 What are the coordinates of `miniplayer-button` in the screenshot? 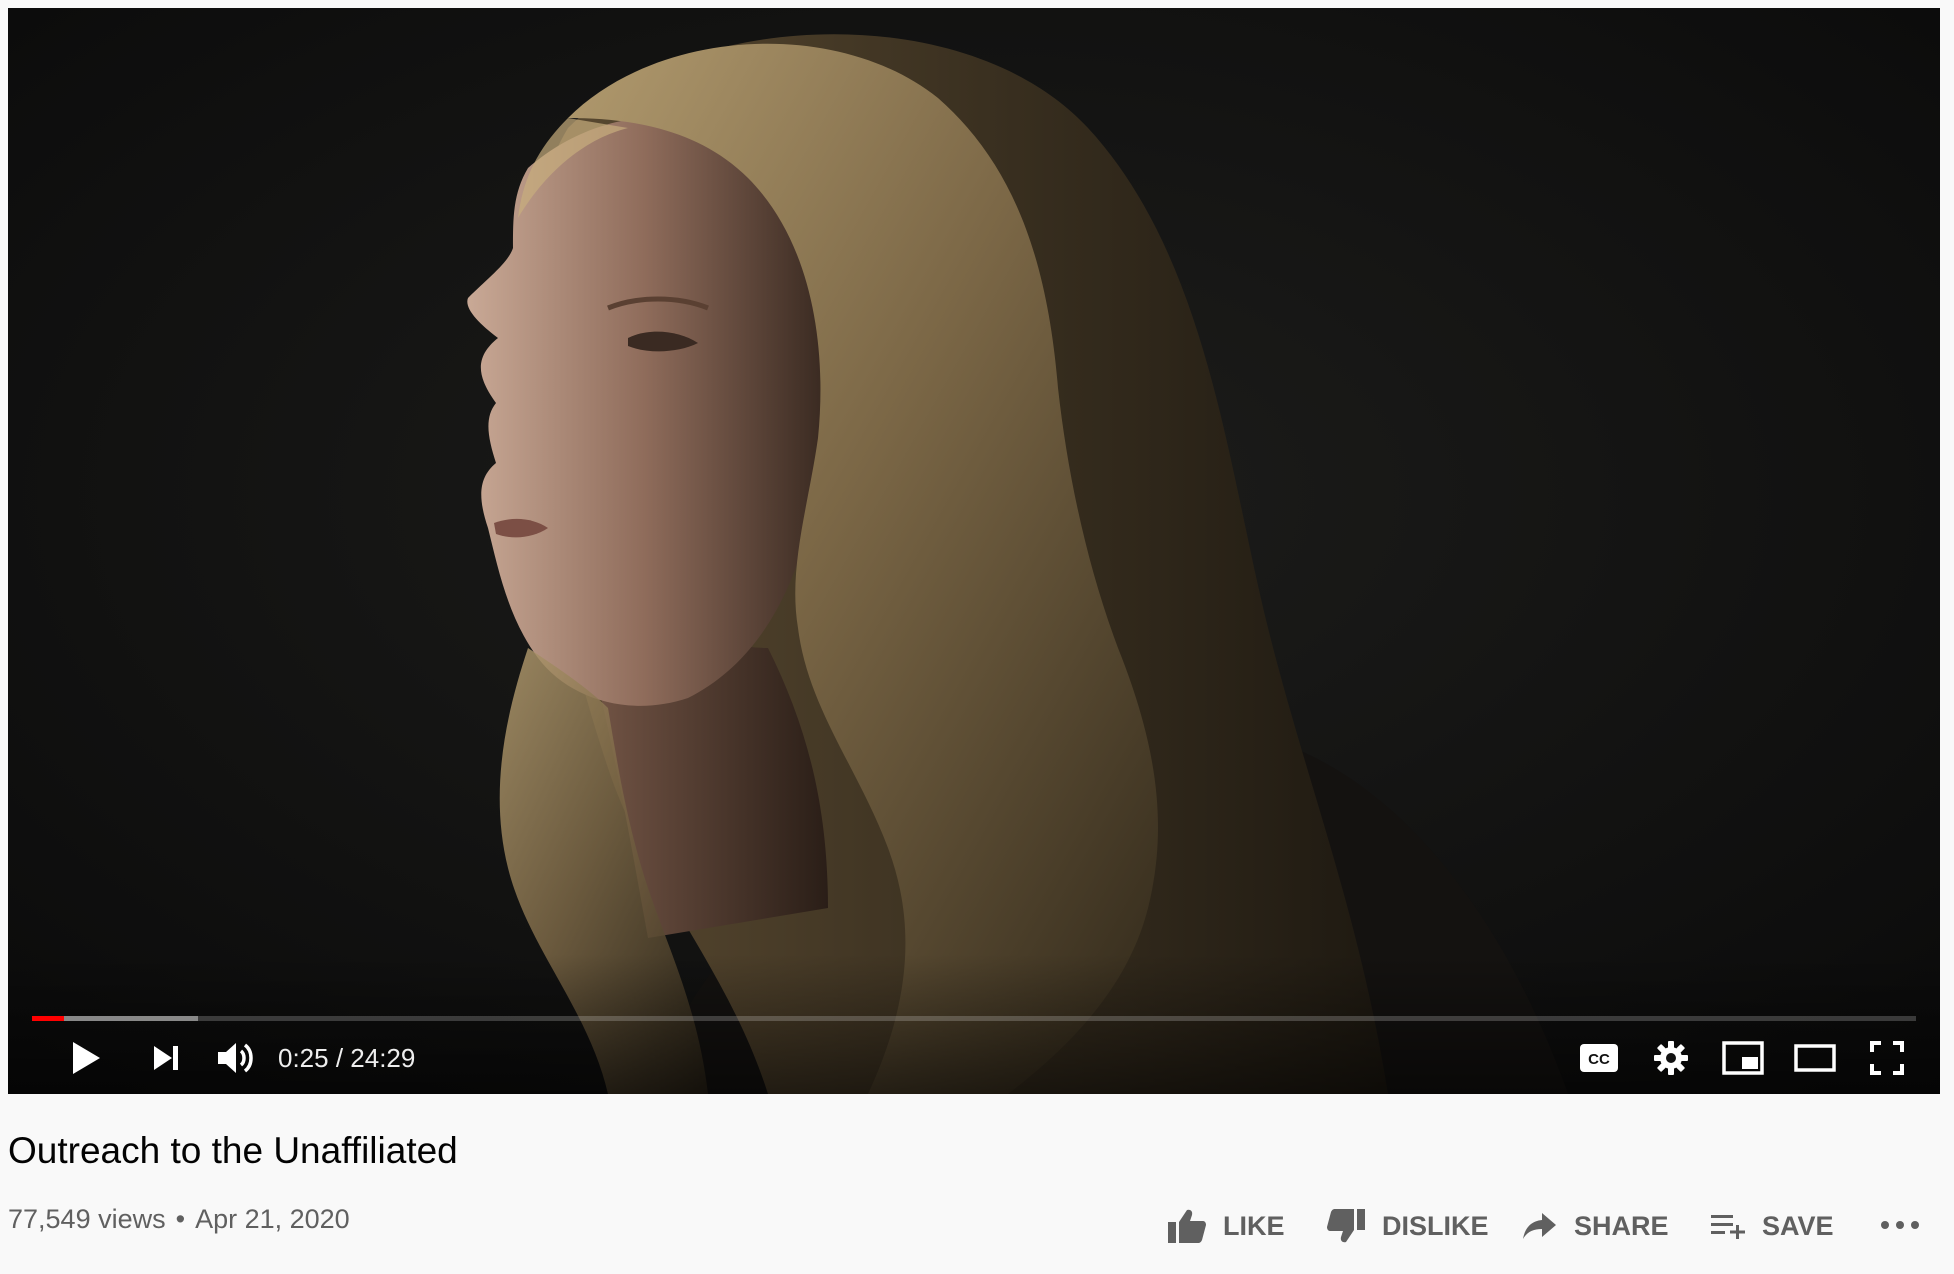 It's located at (1743, 1058).